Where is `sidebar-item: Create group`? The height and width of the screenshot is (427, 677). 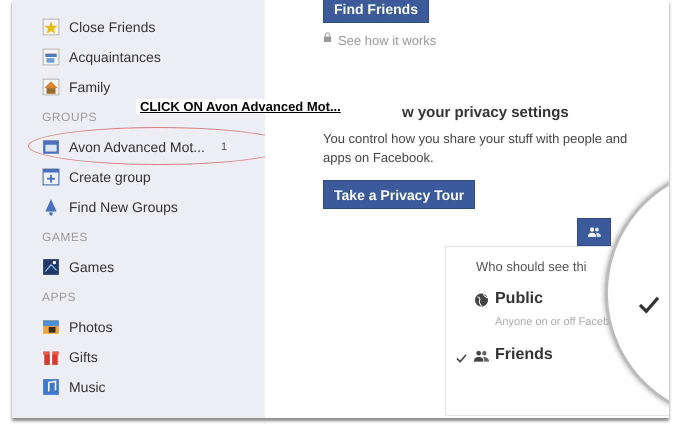 sidebar-item: Create group is located at coordinates (153, 177).